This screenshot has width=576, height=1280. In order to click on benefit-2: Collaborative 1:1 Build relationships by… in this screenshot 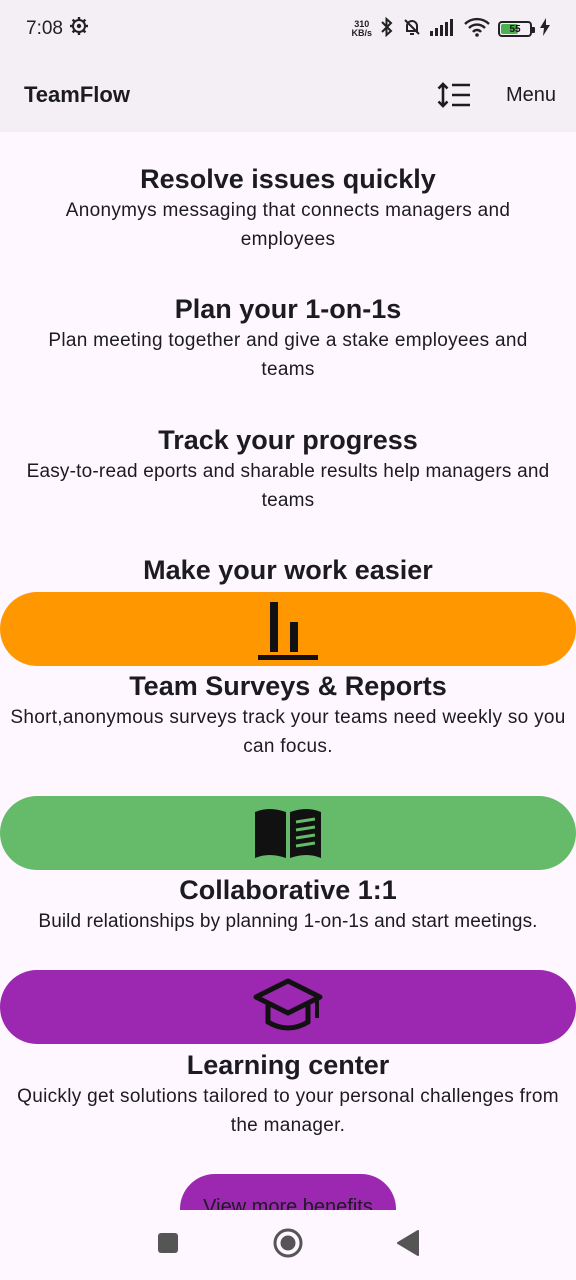, I will do `click(288, 904)`.